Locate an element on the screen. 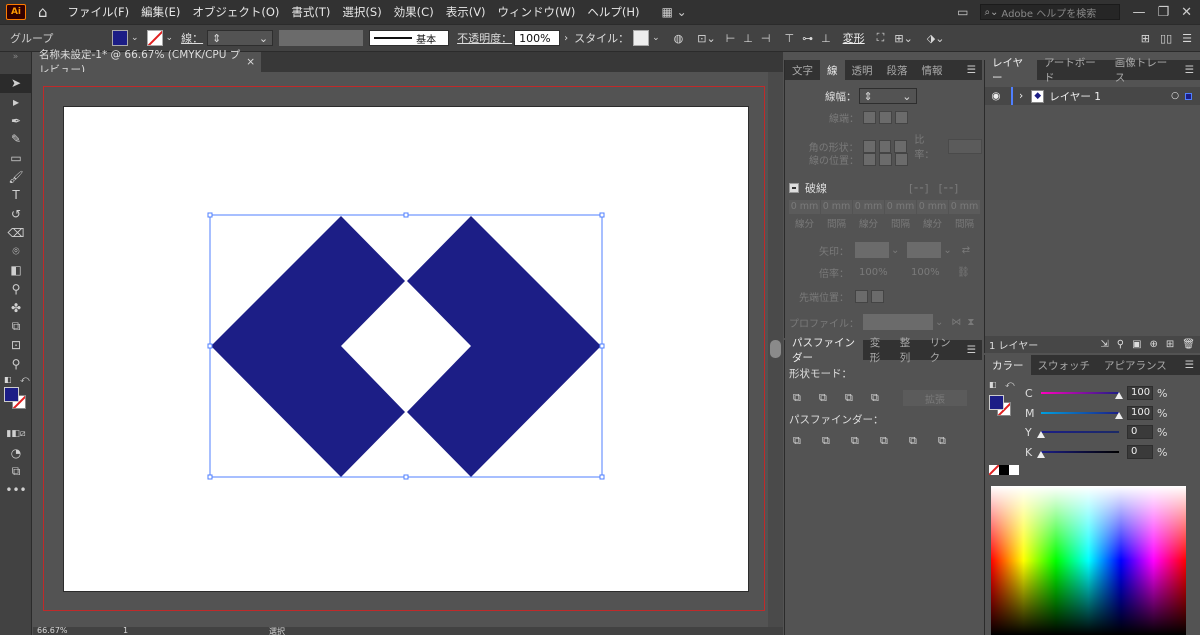 The height and width of the screenshot is (635, 1200). align-top-icon: ⊤ is located at coordinates (789, 38).